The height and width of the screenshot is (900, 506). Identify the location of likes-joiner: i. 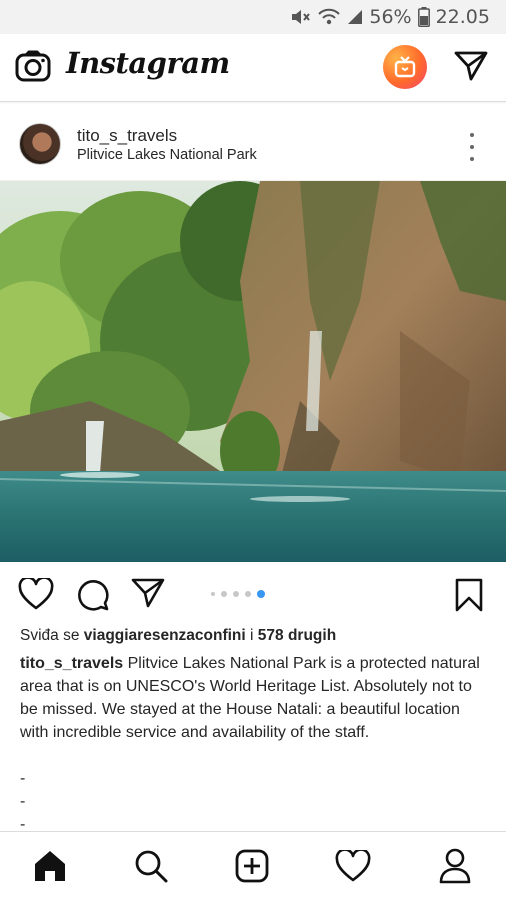
(252, 635).